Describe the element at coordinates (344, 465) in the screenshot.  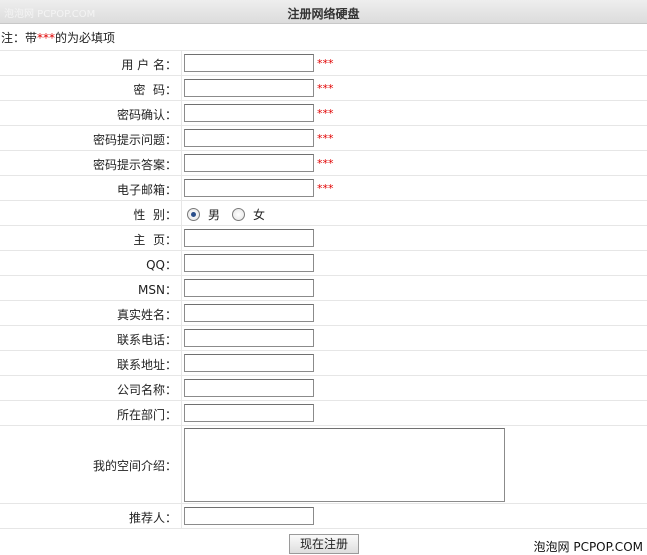
I see `intro-textarea` at that location.